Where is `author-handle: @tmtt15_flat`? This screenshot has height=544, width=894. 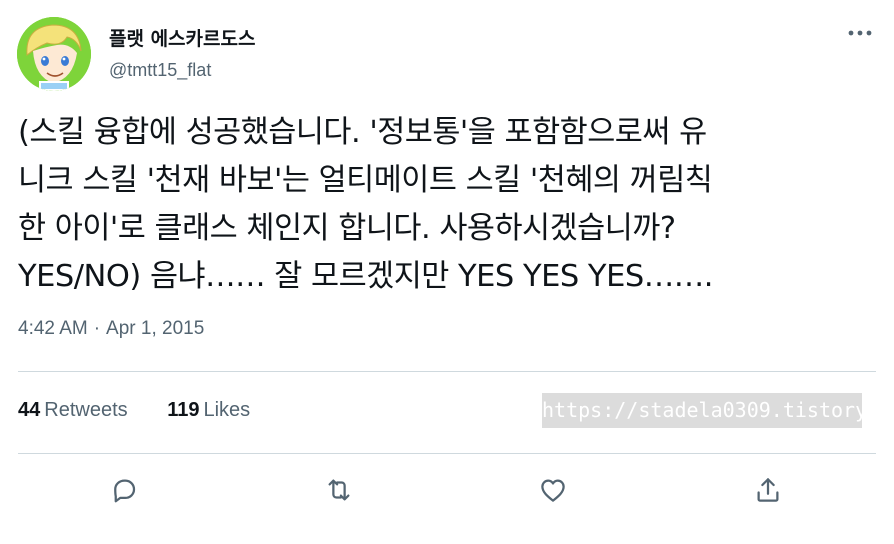 author-handle: @tmtt15_flat is located at coordinates (160, 70).